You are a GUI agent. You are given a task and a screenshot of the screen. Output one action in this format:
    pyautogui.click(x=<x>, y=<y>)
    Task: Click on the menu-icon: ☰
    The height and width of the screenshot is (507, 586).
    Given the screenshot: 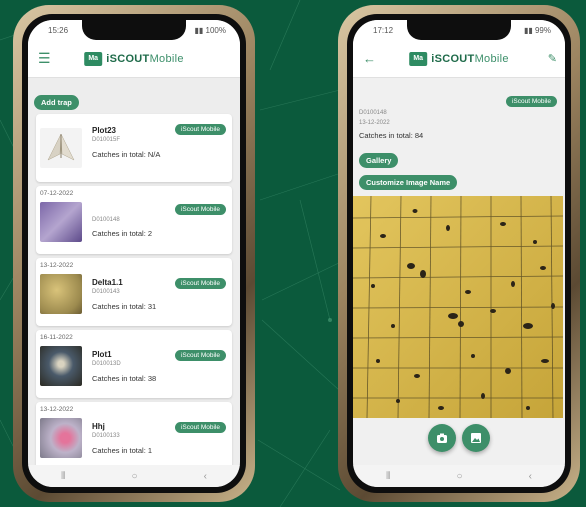 What is the action you would take?
    pyautogui.click(x=44, y=58)
    